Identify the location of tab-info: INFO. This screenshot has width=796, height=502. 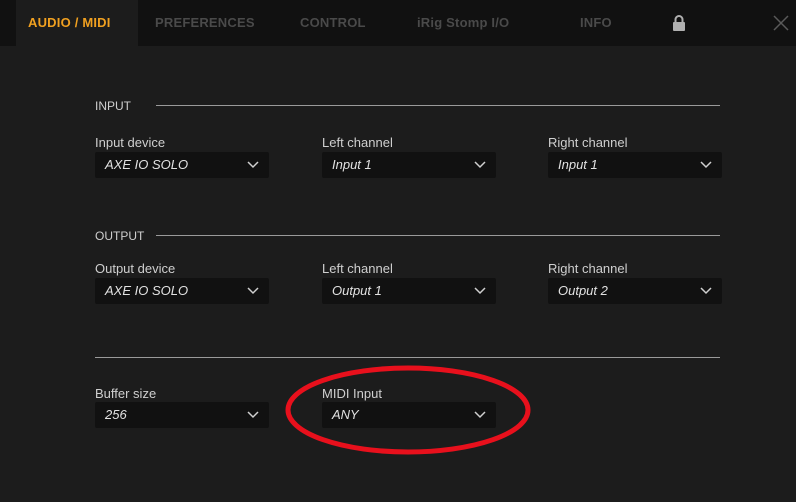
(596, 23).